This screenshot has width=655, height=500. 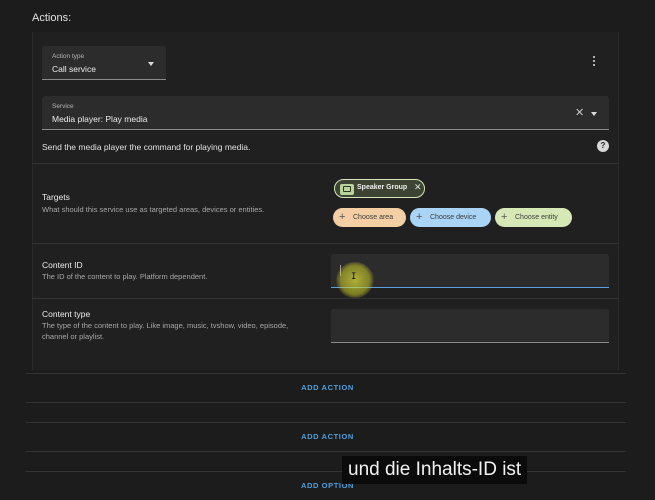 I want to click on chip-label: Speaker Group, so click(x=382, y=187).